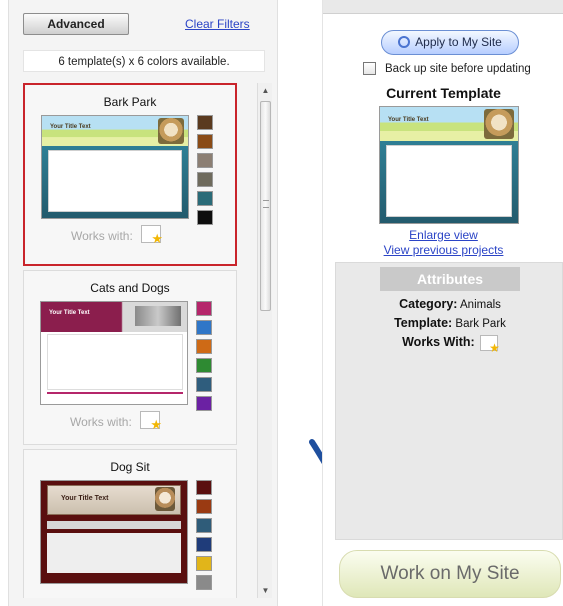  What do you see at coordinates (443, 235) in the screenshot?
I see `enlarge-view-link: Enlarge view` at bounding box center [443, 235].